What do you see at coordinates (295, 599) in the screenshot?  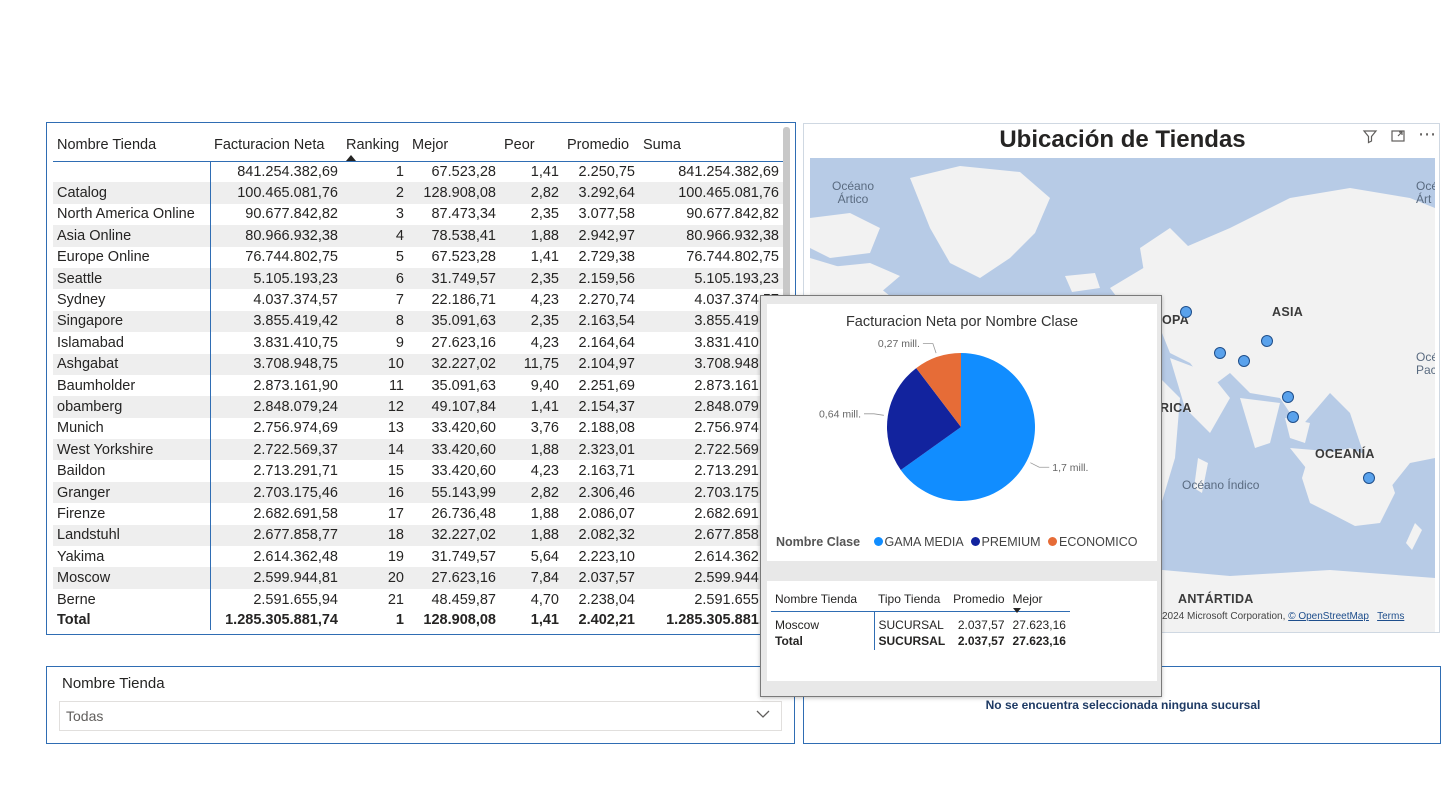 I see `cell-facturacion-neta: 2.591.655,94` at bounding box center [295, 599].